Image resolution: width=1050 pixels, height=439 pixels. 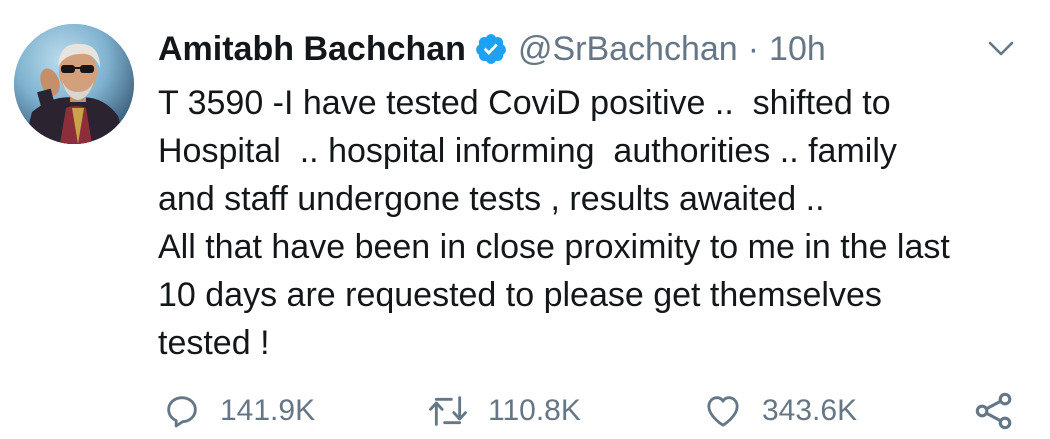 I want to click on share-button, so click(x=994, y=411).